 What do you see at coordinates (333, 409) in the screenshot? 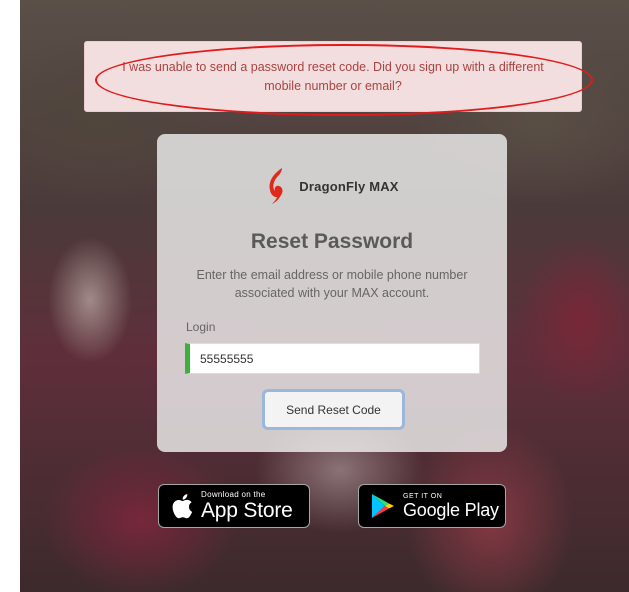
I see `send-reset-code-button: Send Reset Code` at bounding box center [333, 409].